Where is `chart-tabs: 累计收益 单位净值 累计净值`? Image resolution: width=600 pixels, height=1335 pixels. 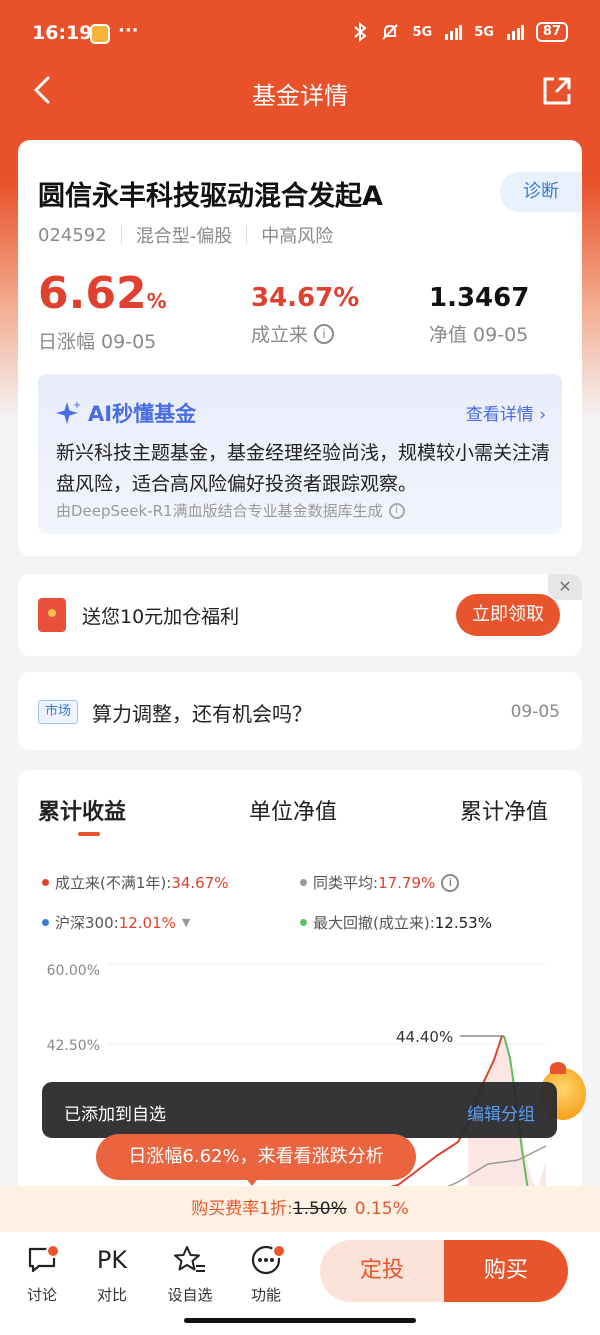 chart-tabs: 累计收益 单位净值 累计净值 is located at coordinates (300, 819).